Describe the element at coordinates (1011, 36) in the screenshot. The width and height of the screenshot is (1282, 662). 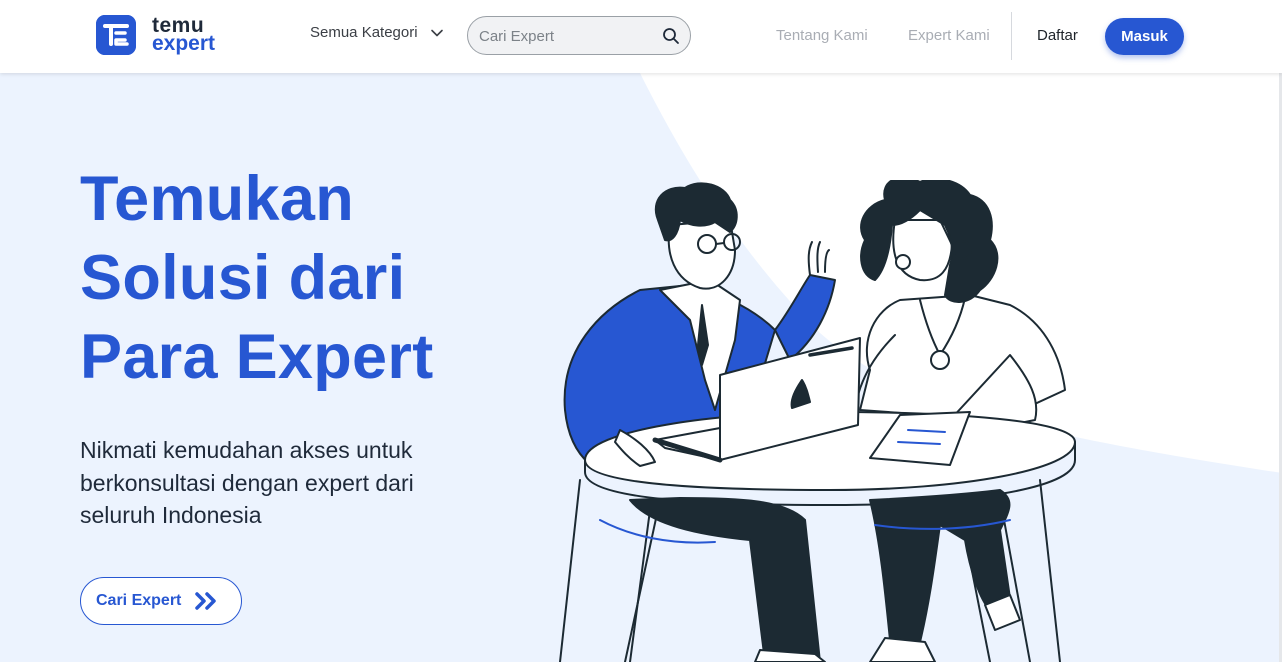
I see `nav-divider` at that location.